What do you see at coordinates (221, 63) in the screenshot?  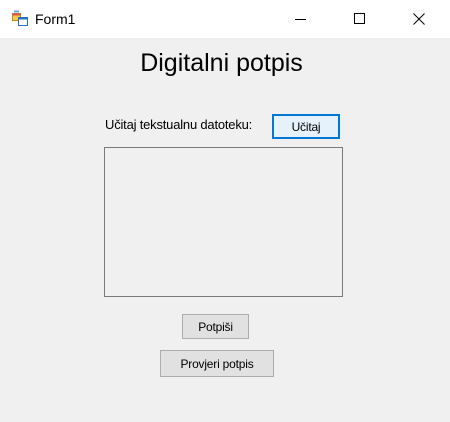 I see `form-heading: Digitalni potpis` at bounding box center [221, 63].